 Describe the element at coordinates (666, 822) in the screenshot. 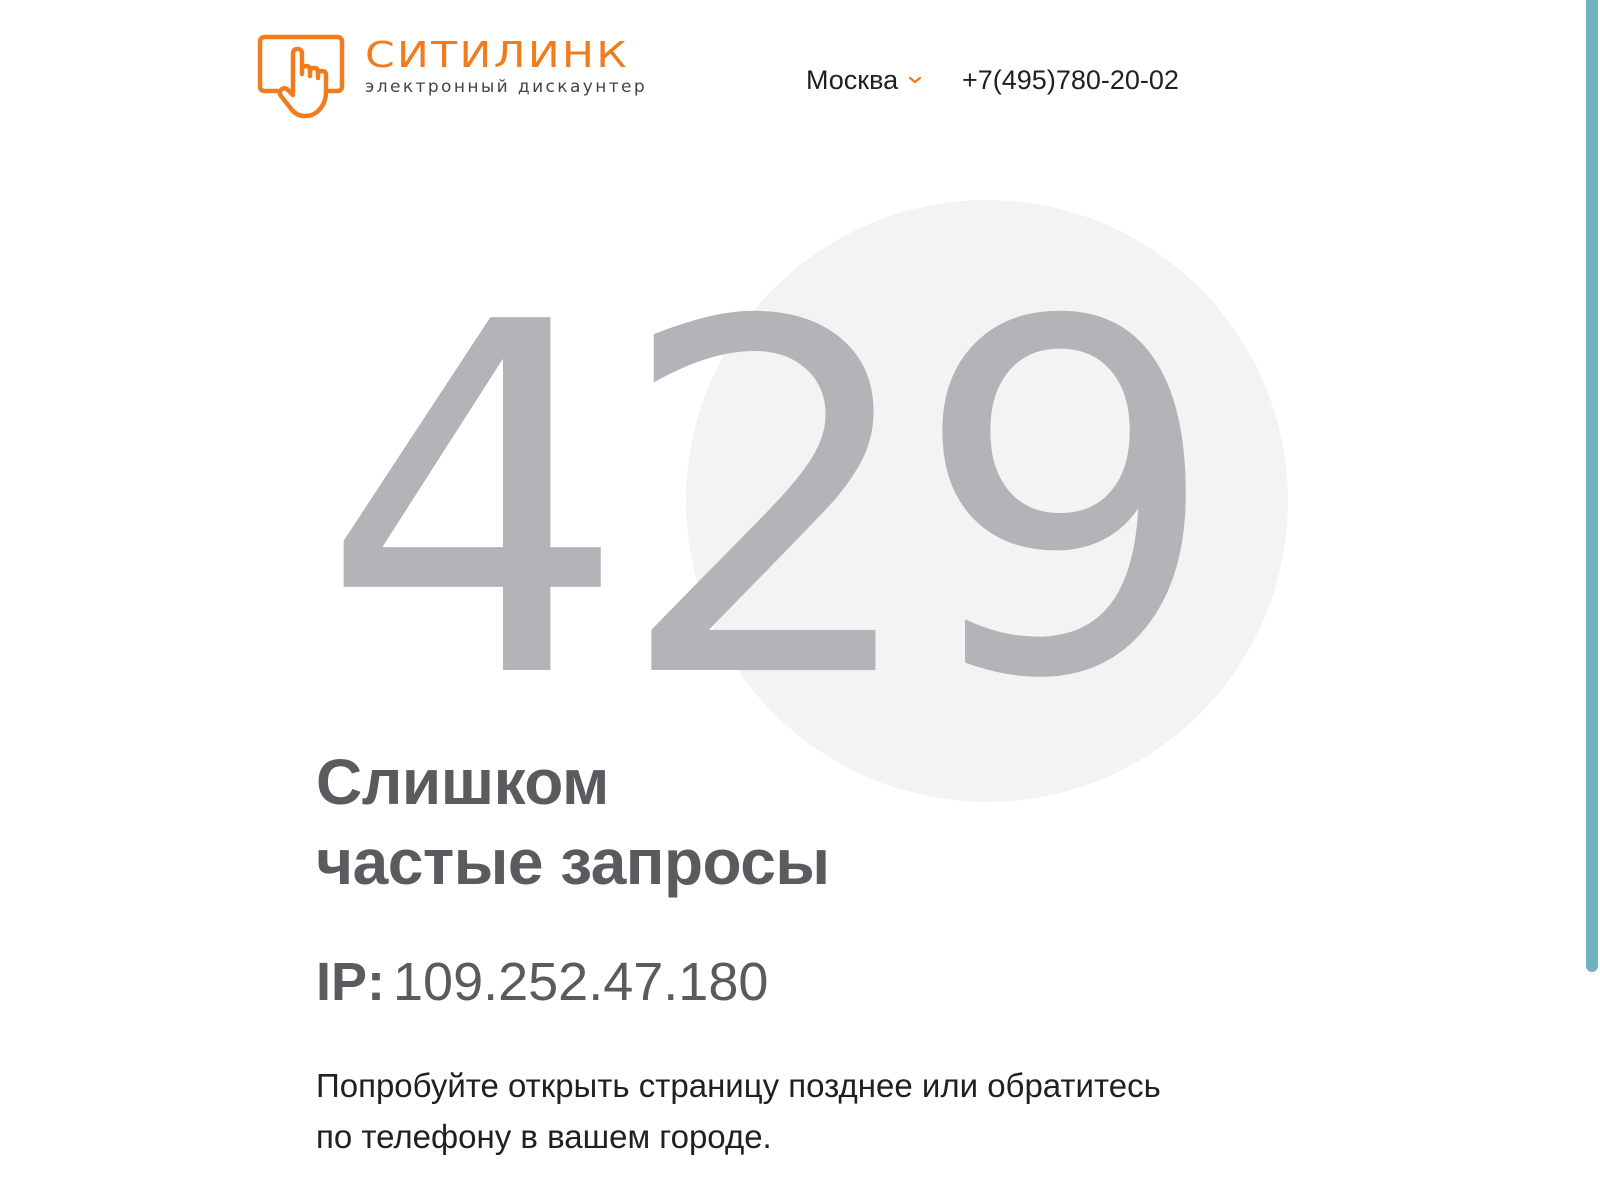

I see `page-title: Слишком частые запросы` at that location.